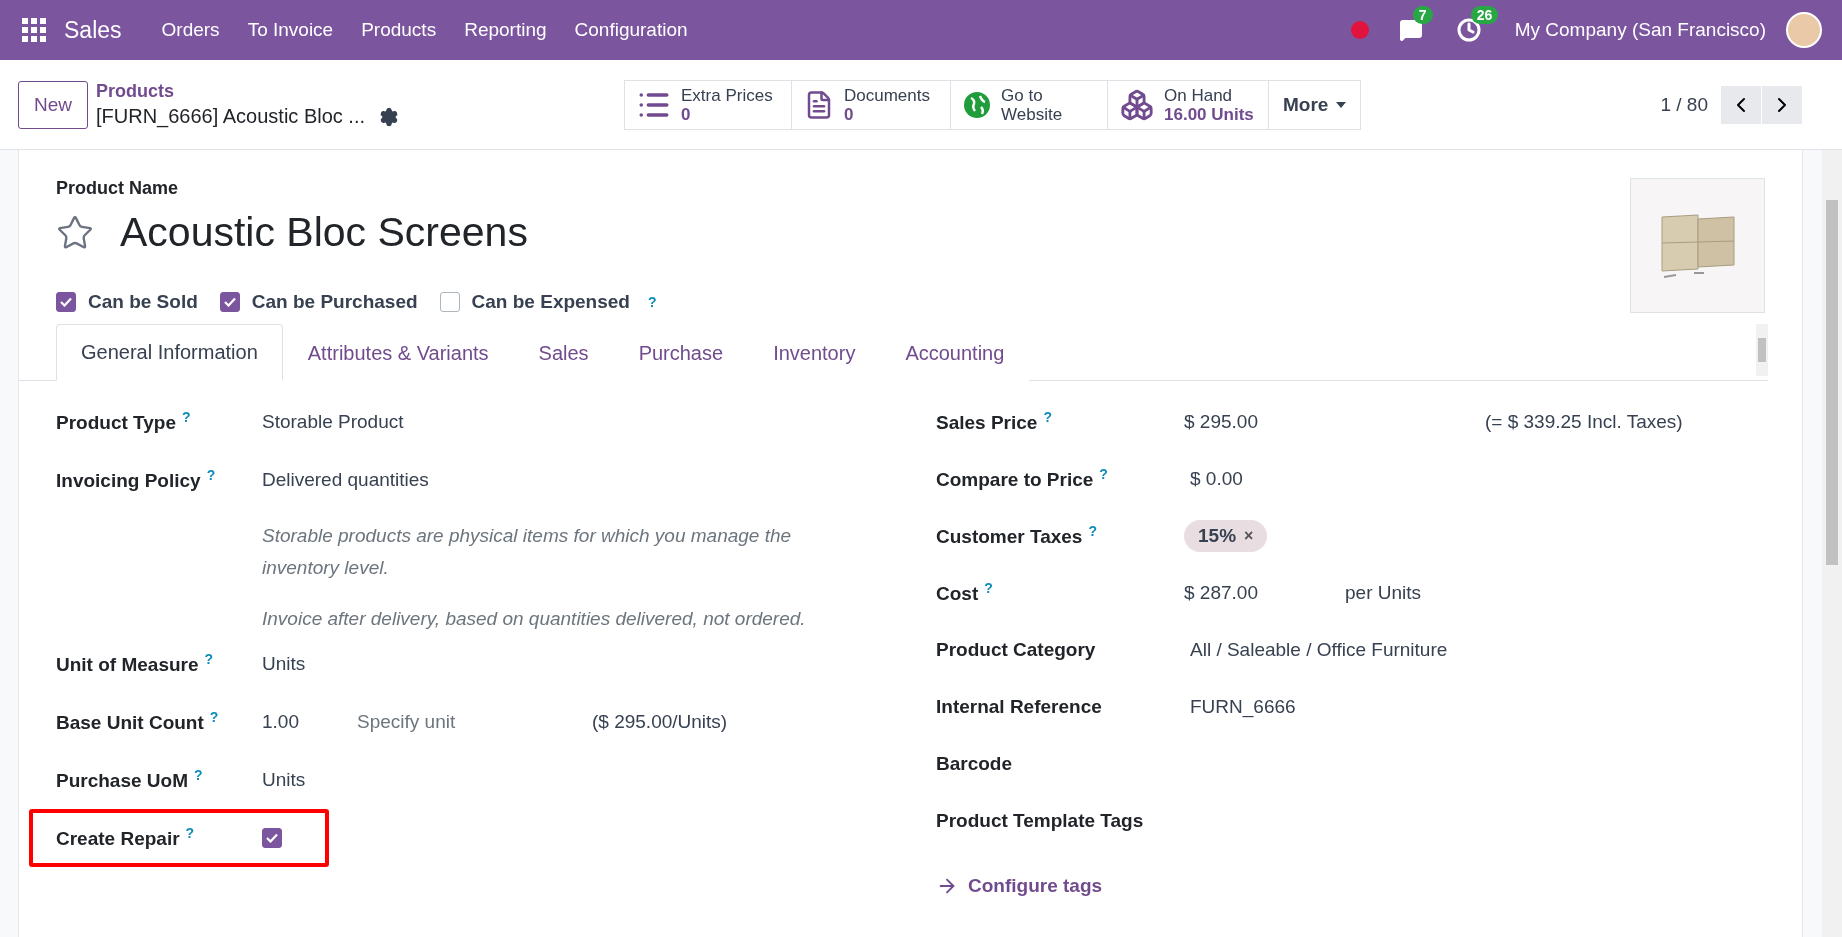  What do you see at coordinates (1209, 114) in the screenshot?
I see `smart-button-value: 16.00 Units` at bounding box center [1209, 114].